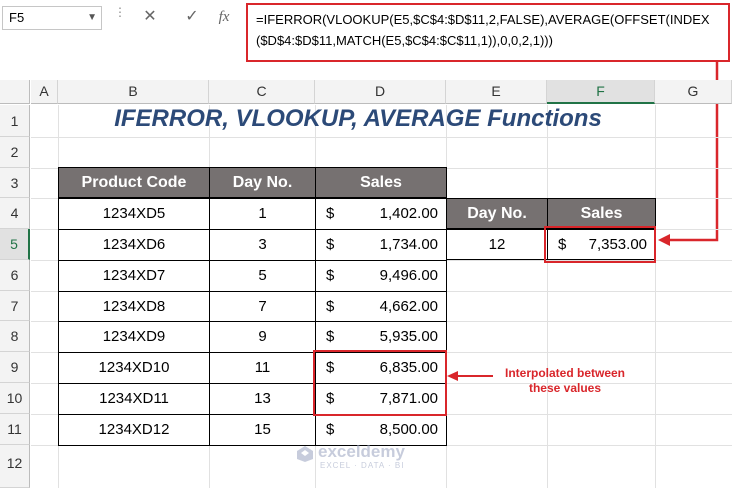 The width and height of the screenshot is (732, 488). What do you see at coordinates (262, 214) in the screenshot?
I see `day-no-cell: 1` at bounding box center [262, 214].